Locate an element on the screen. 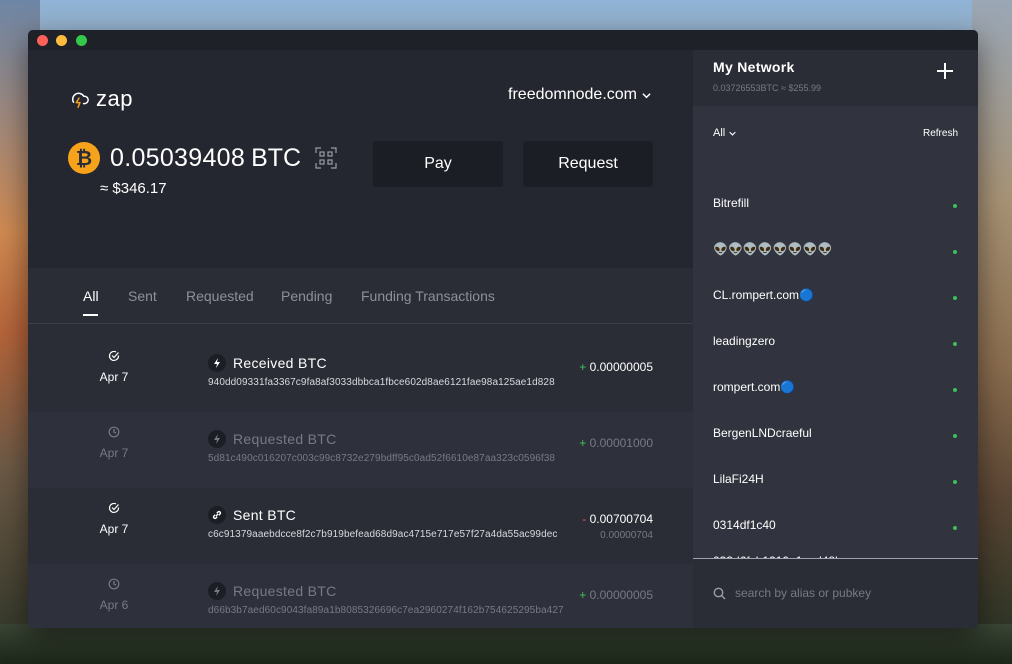 This screenshot has width=1012, height=664. tab-funding-transactions: Funding Transactions is located at coordinates (428, 296).